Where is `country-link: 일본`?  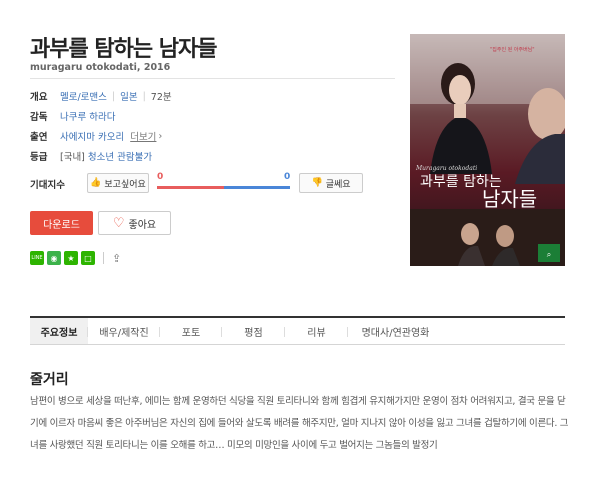
country-link: 일본 is located at coordinates (128, 96).